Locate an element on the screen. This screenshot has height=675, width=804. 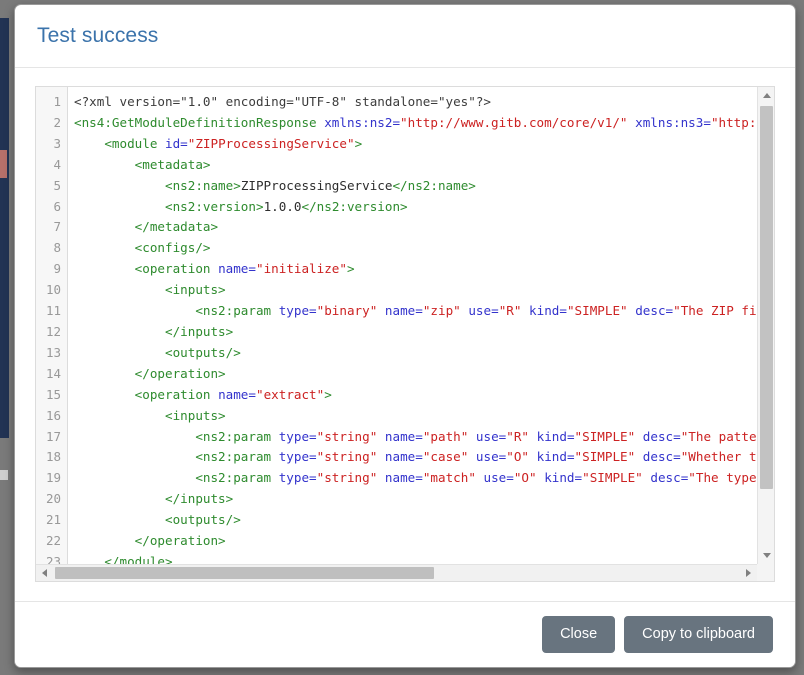
line-number: 7 is located at coordinates (57, 227).